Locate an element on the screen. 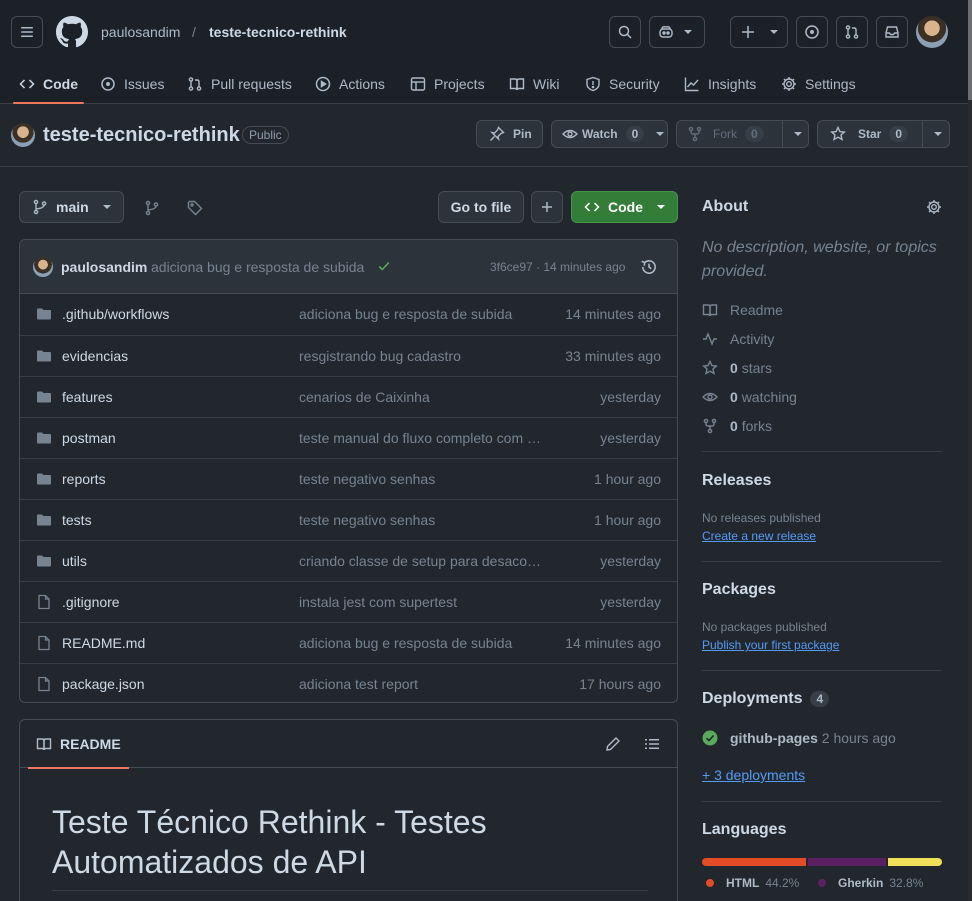 The width and height of the screenshot is (972, 901). outline-list-icon is located at coordinates (652, 744).